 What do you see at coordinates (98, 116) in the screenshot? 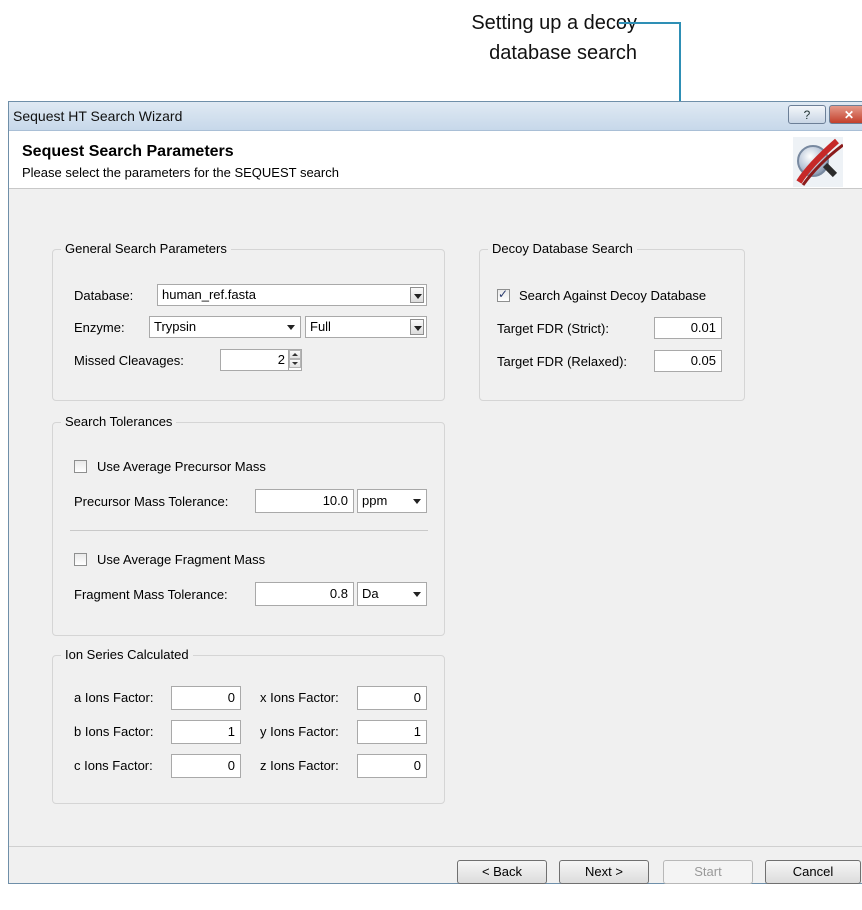
I see `window-title: Sequest HT Search Wizard` at bounding box center [98, 116].